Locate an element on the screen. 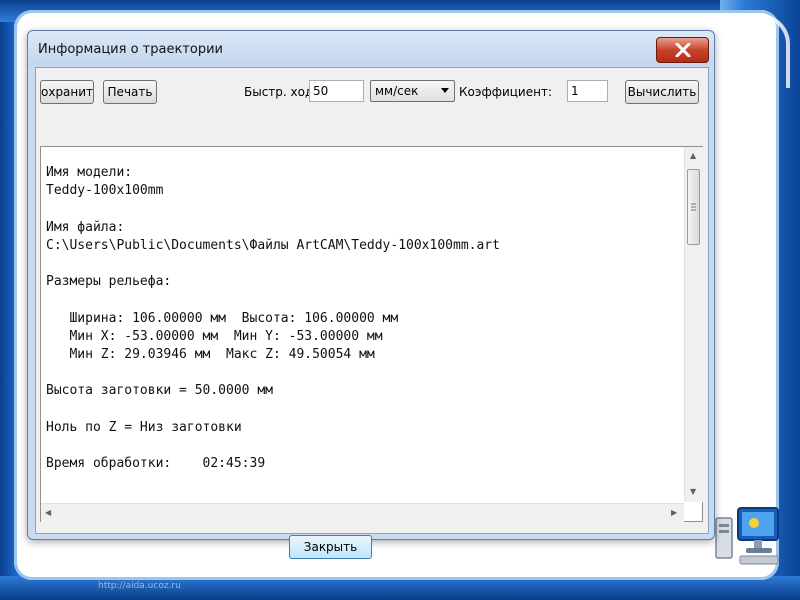 The height and width of the screenshot is (600, 800). title-bar: Информация о траектории is located at coordinates (371, 49).